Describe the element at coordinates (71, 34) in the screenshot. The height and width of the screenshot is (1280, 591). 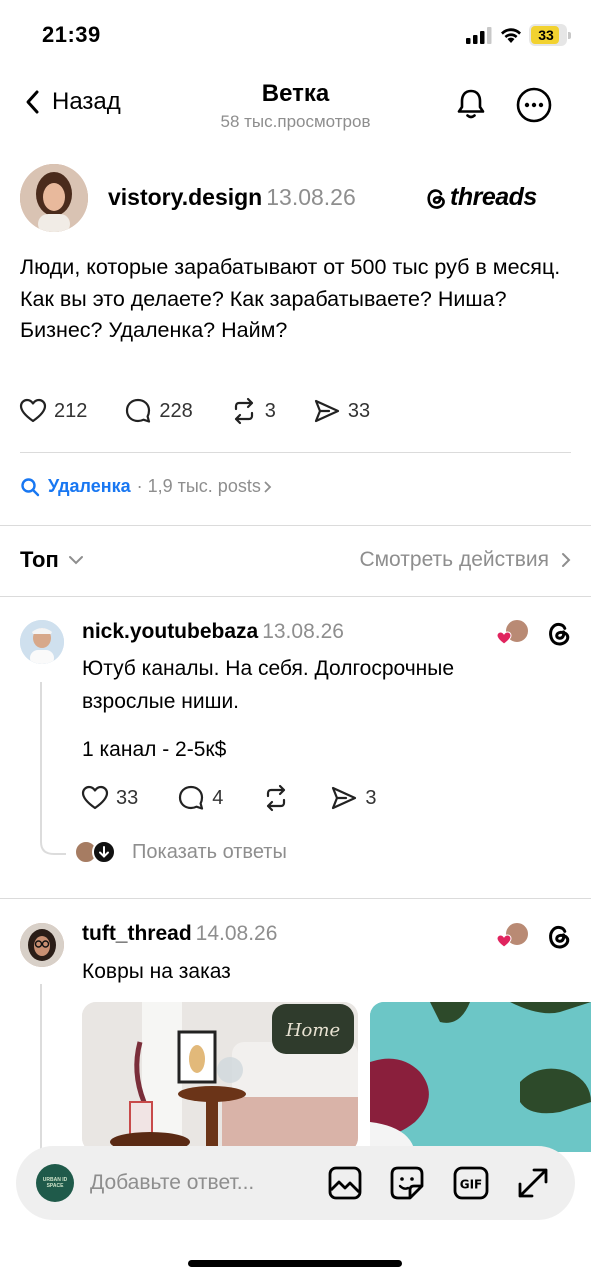
I see `status-time: 21:39` at that location.